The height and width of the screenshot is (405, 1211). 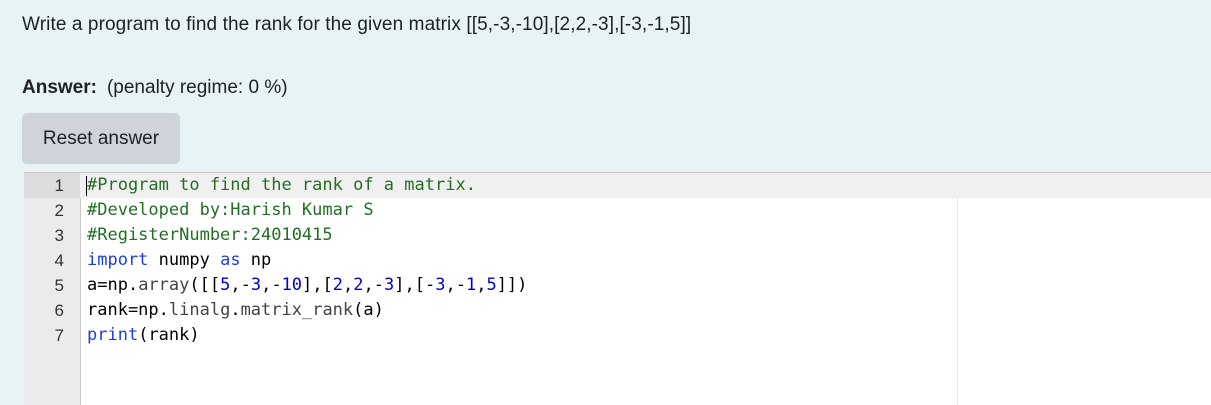 I want to click on code-token: (a), so click(x=368, y=310).